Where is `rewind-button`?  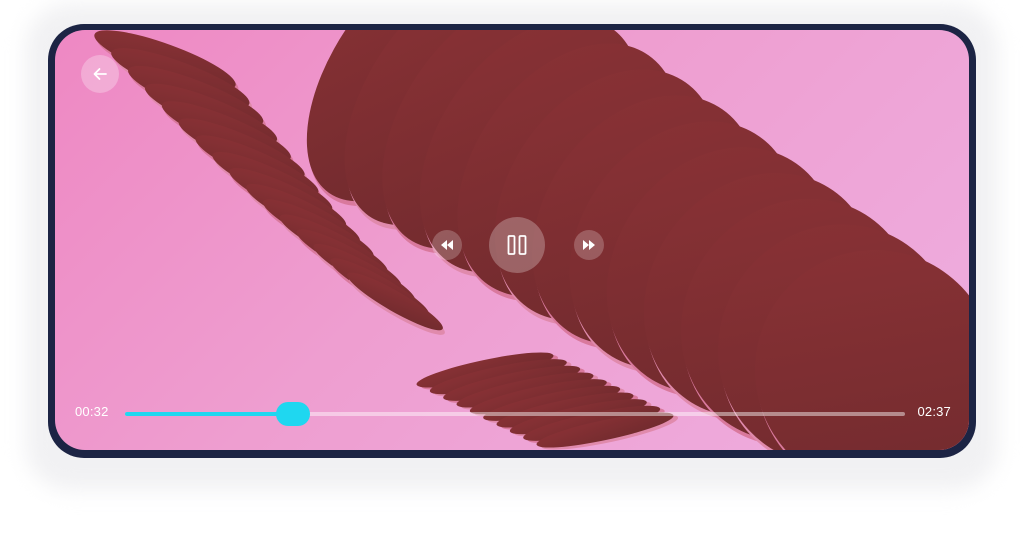 rewind-button is located at coordinates (447, 245).